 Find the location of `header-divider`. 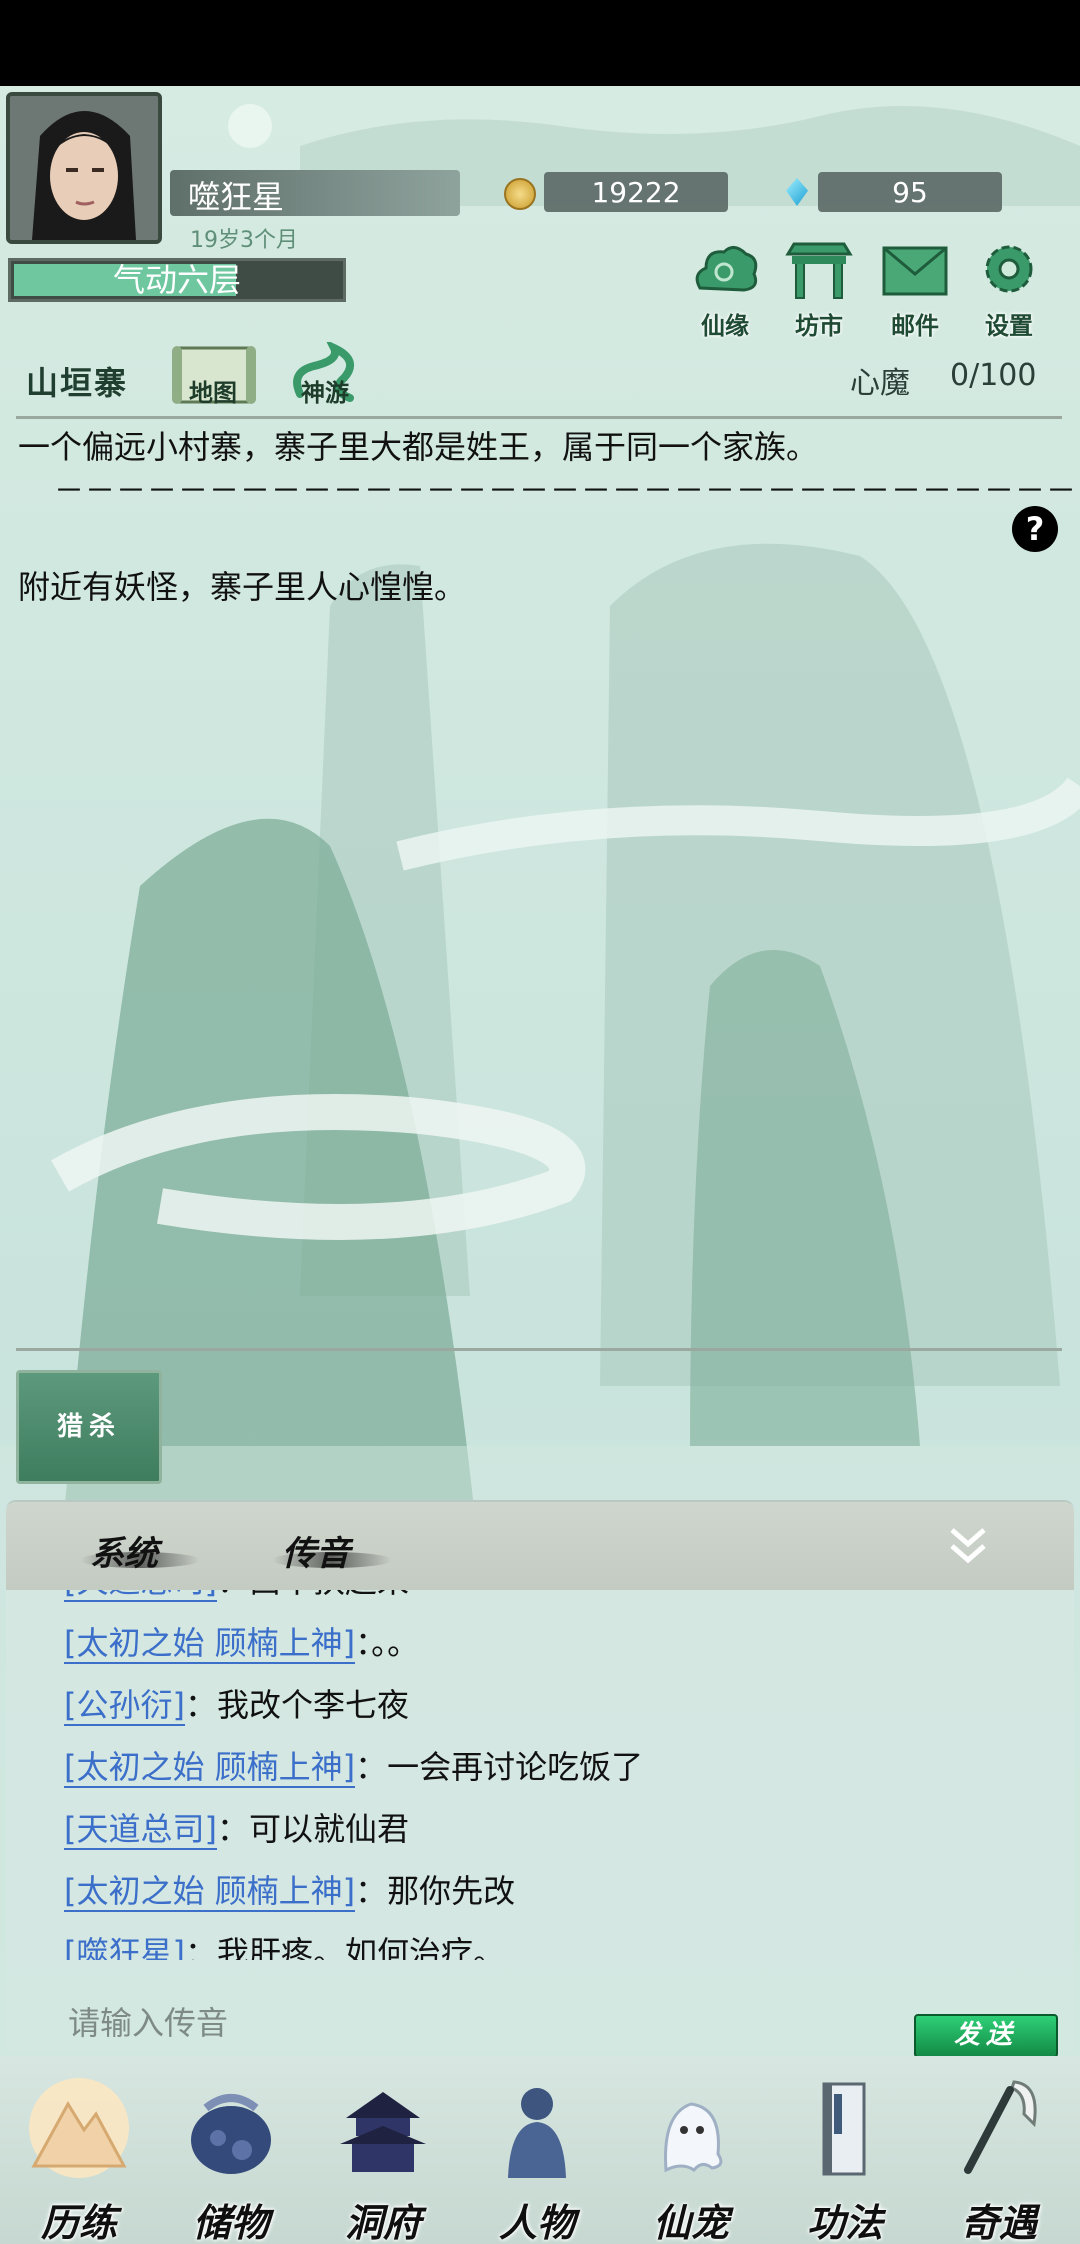

header-divider is located at coordinates (539, 417).